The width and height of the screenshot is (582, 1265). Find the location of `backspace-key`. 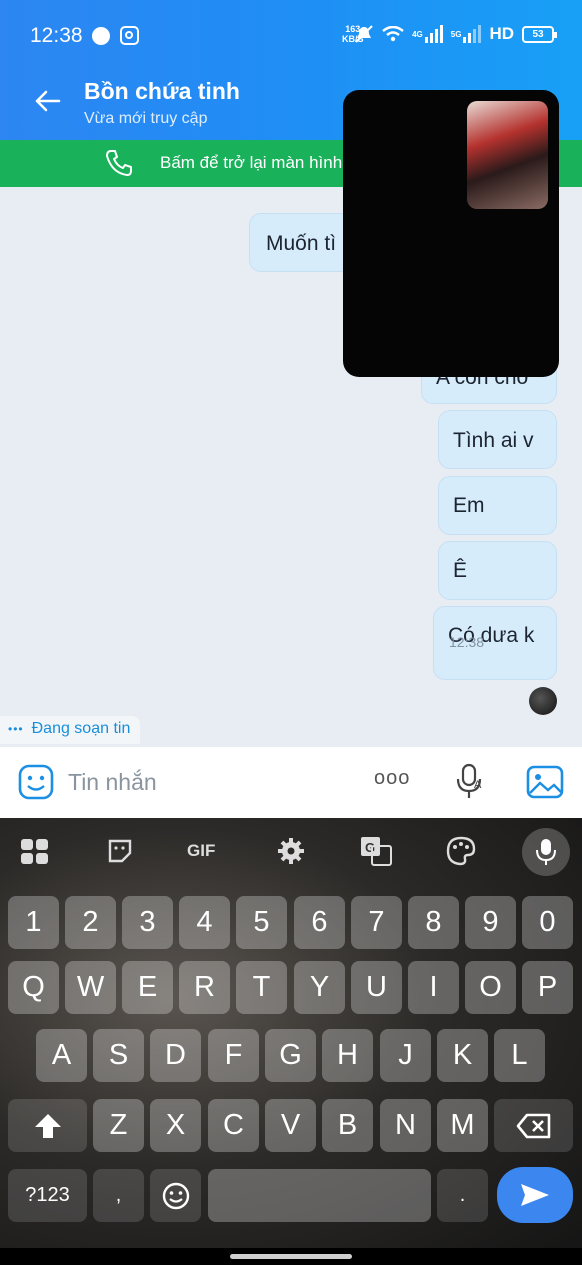

backspace-key is located at coordinates (533, 1125).